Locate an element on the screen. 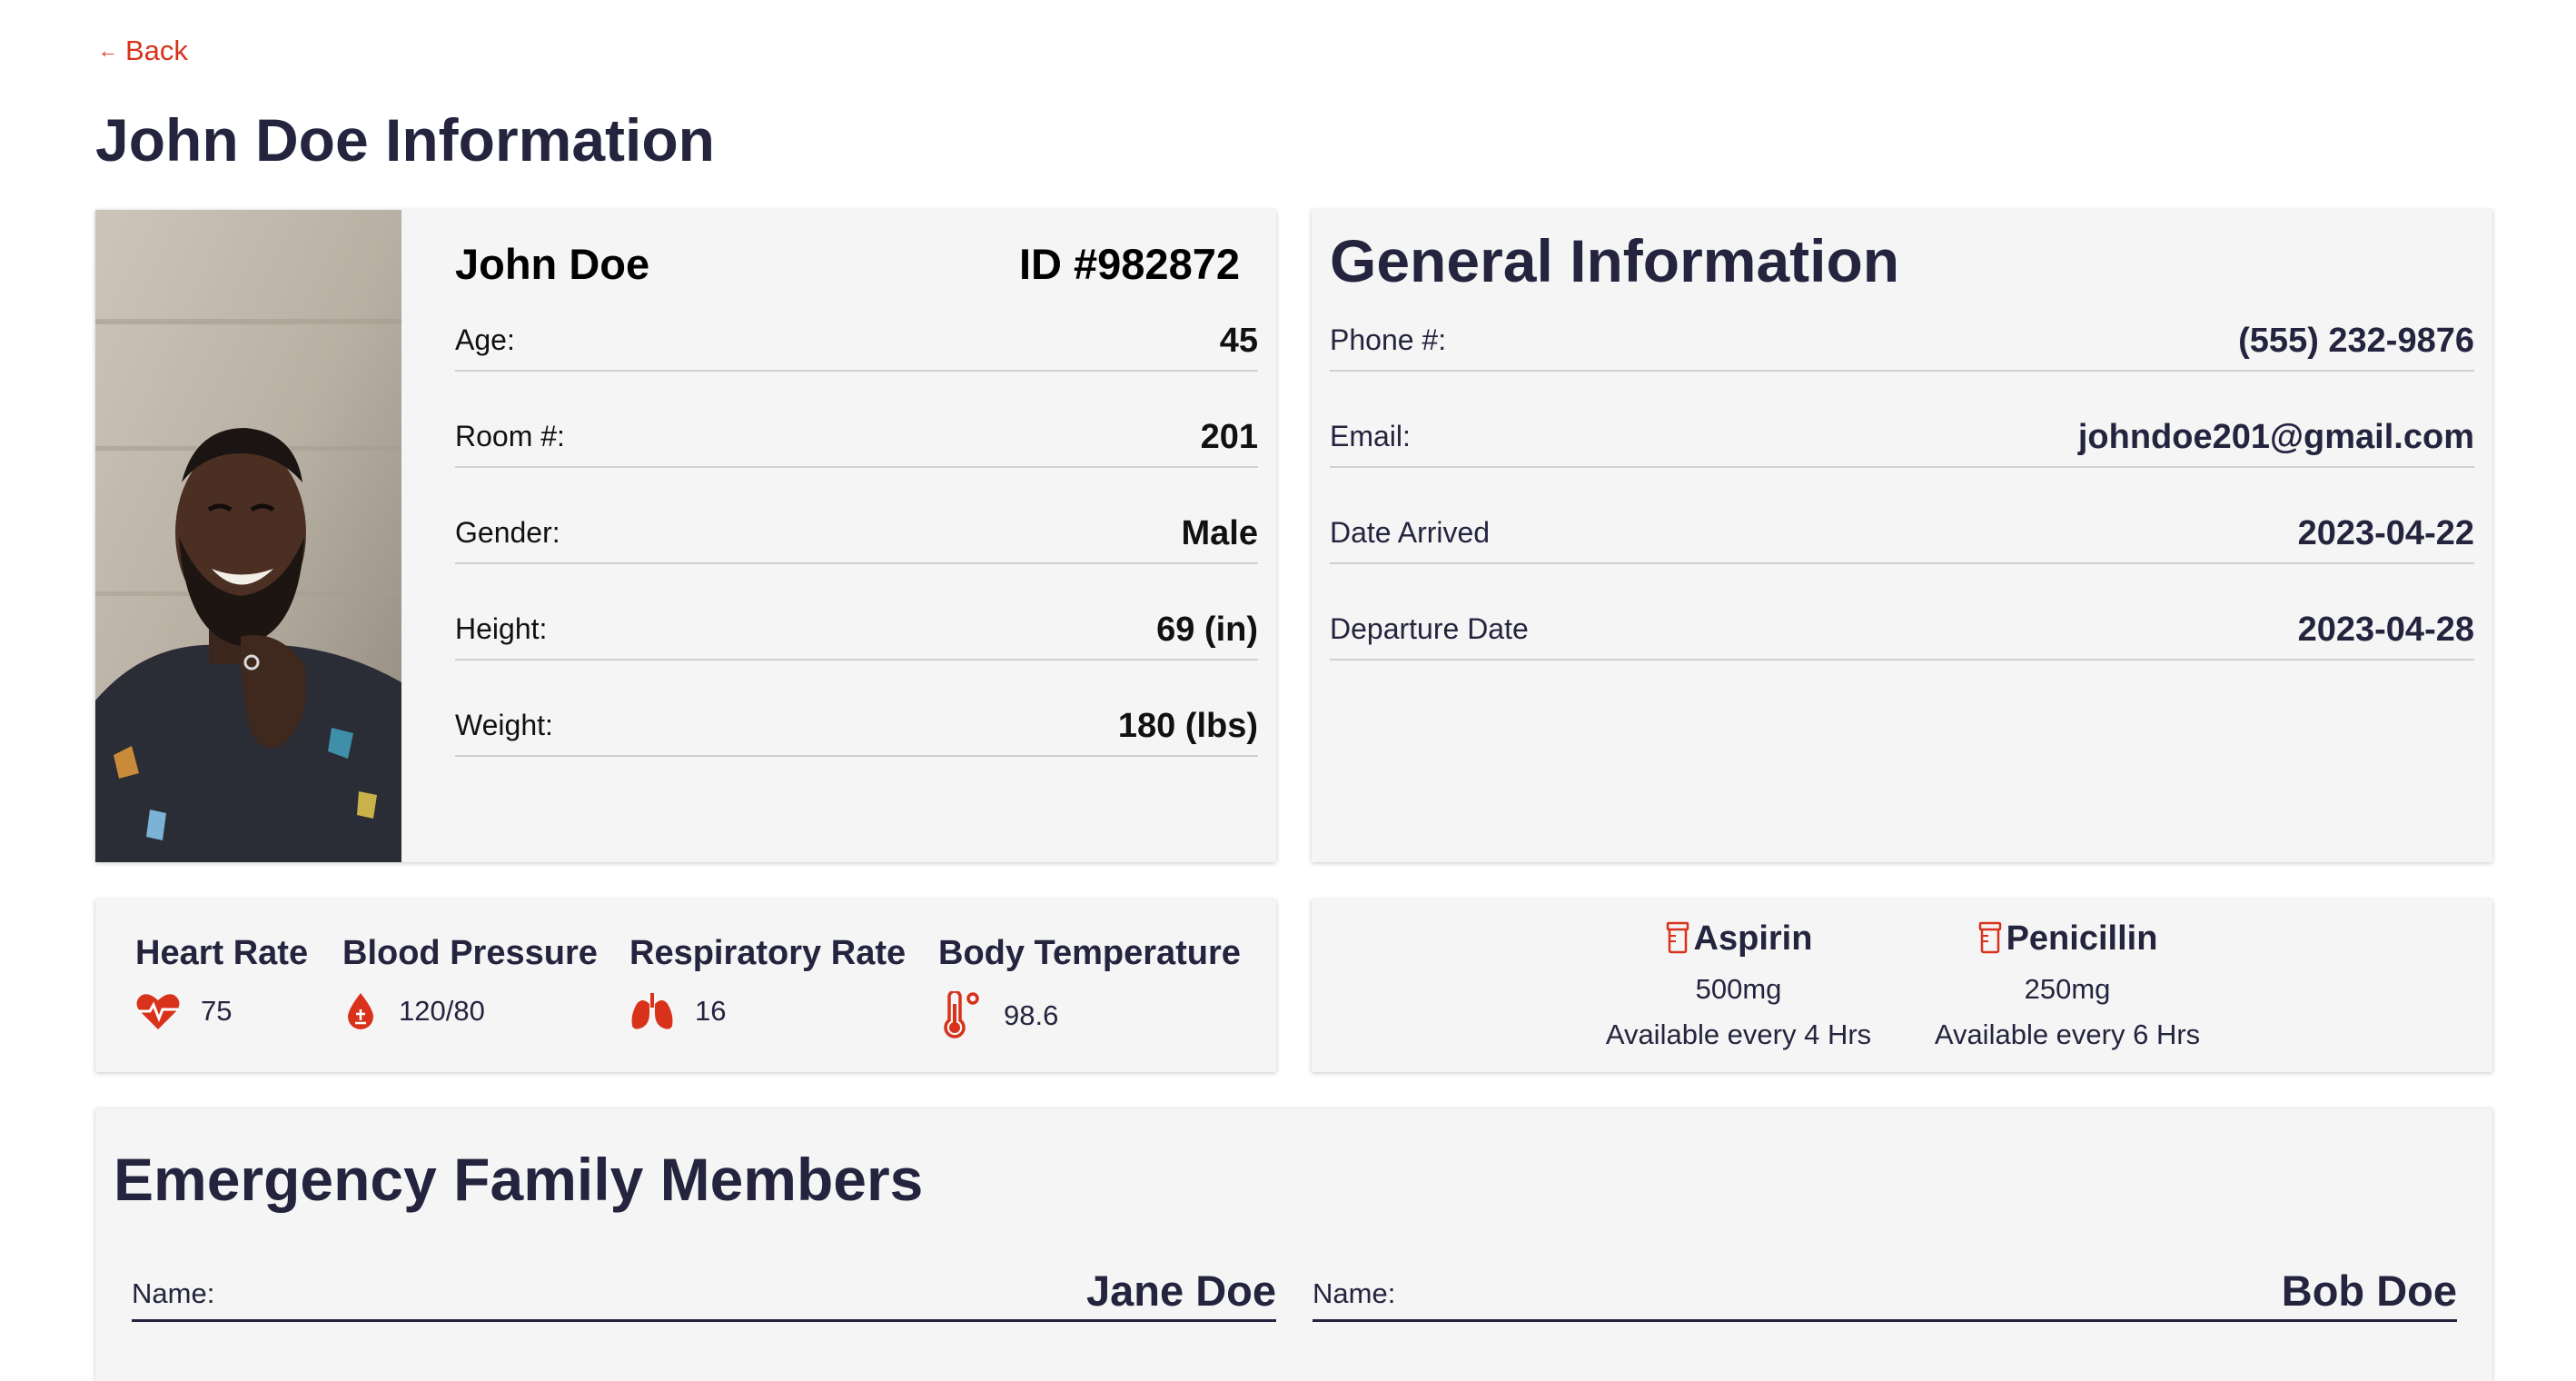  general-field-email: Email: johndoe201@gmail.com is located at coordinates (1902, 430).